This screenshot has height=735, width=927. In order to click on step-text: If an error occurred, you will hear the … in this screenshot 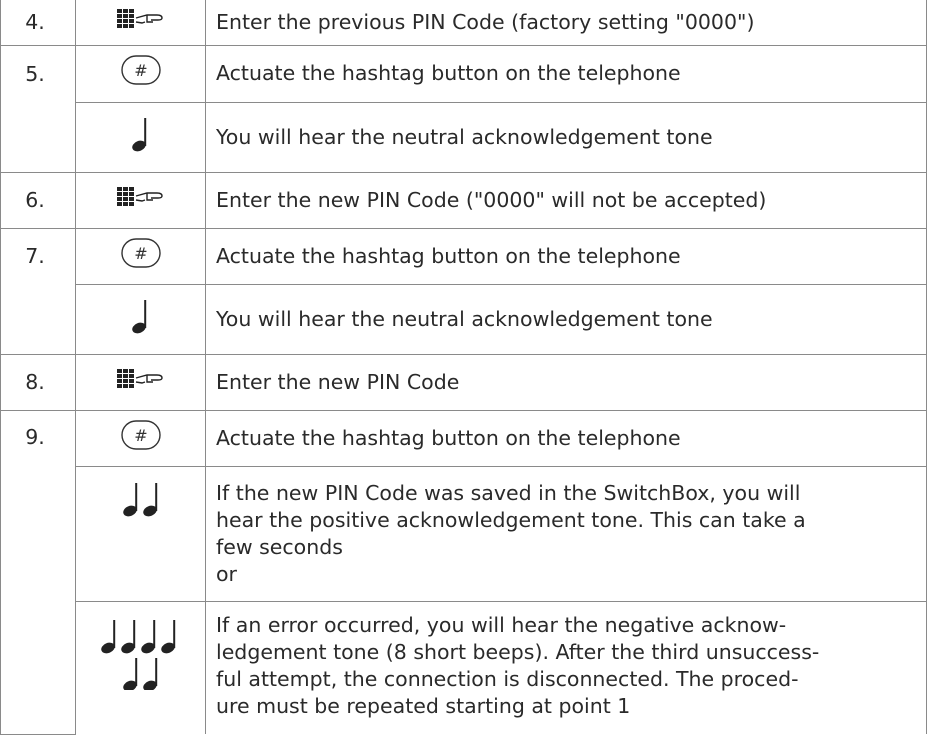, I will do `click(566, 667)`.